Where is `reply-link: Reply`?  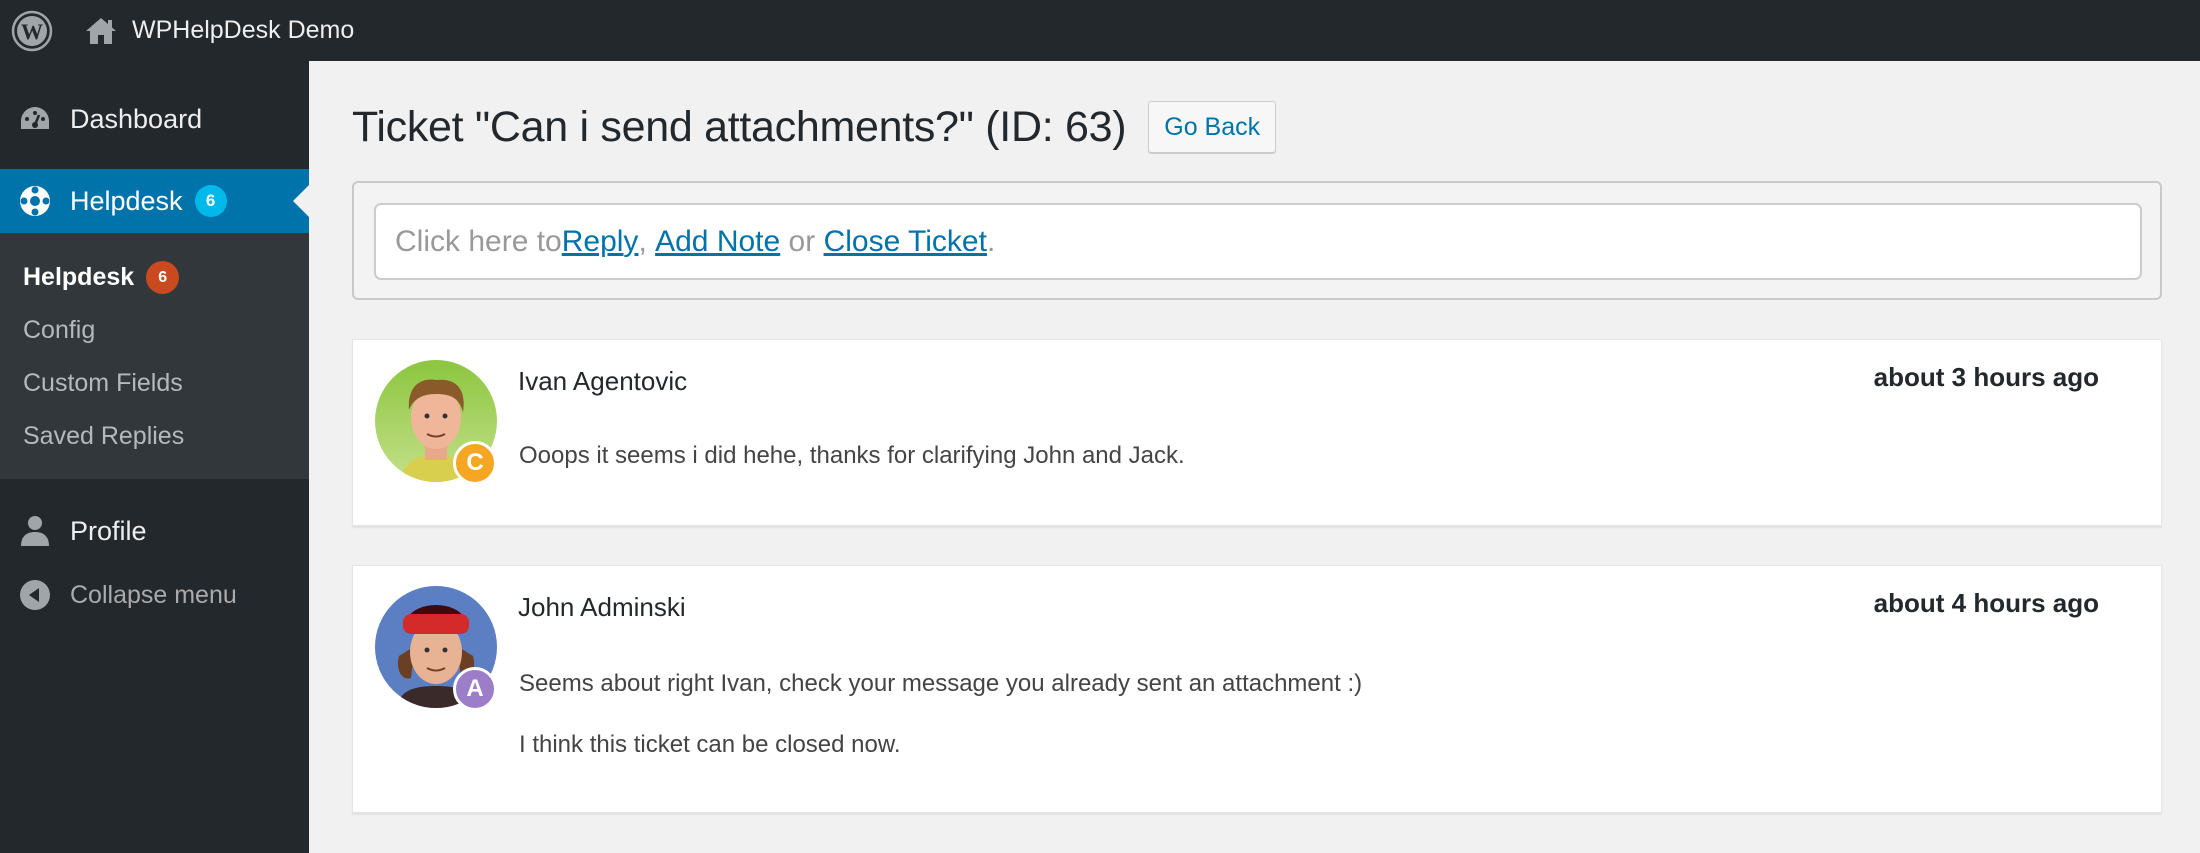
reply-link: Reply is located at coordinates (600, 242).